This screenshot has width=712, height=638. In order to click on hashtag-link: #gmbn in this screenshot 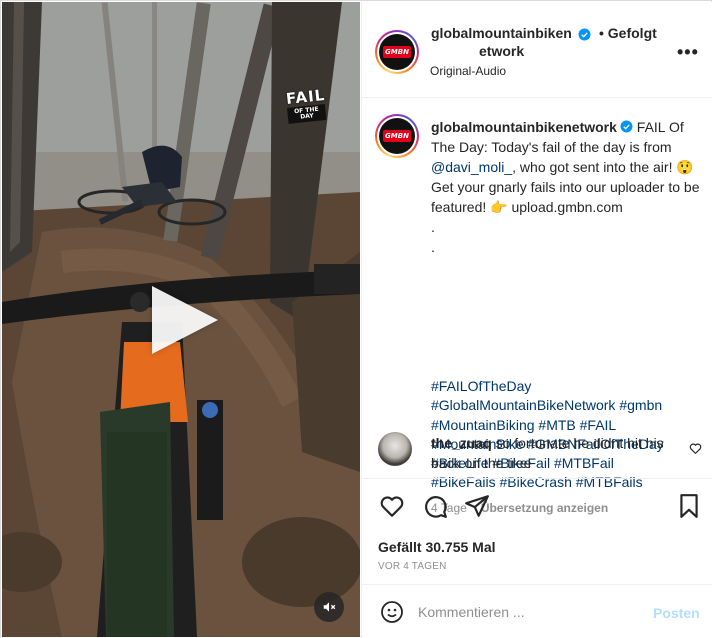, I will do `click(640, 405)`.